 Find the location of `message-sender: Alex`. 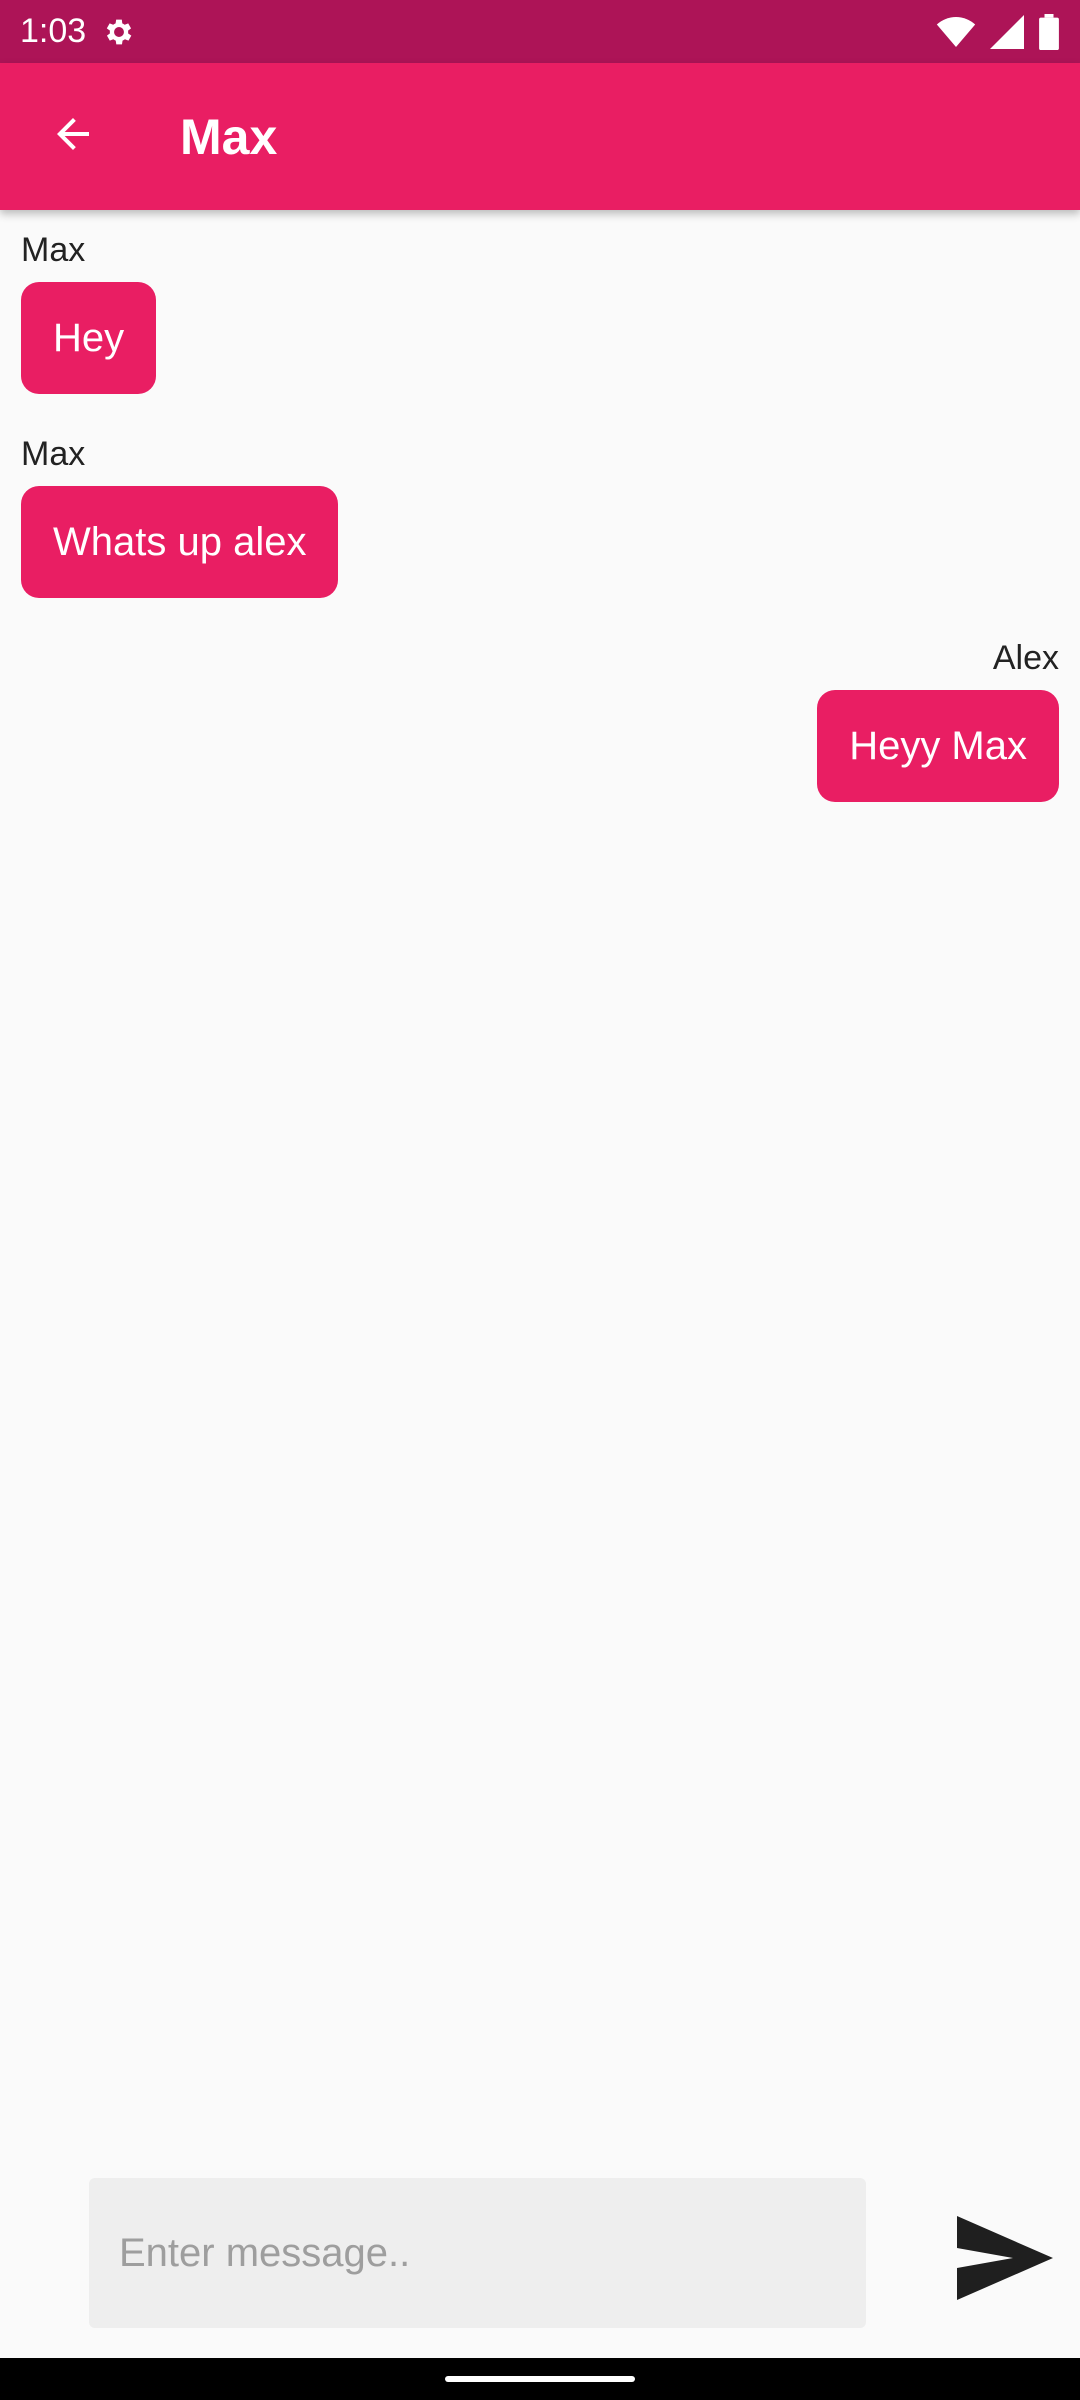

message-sender: Alex is located at coordinates (1025, 658).